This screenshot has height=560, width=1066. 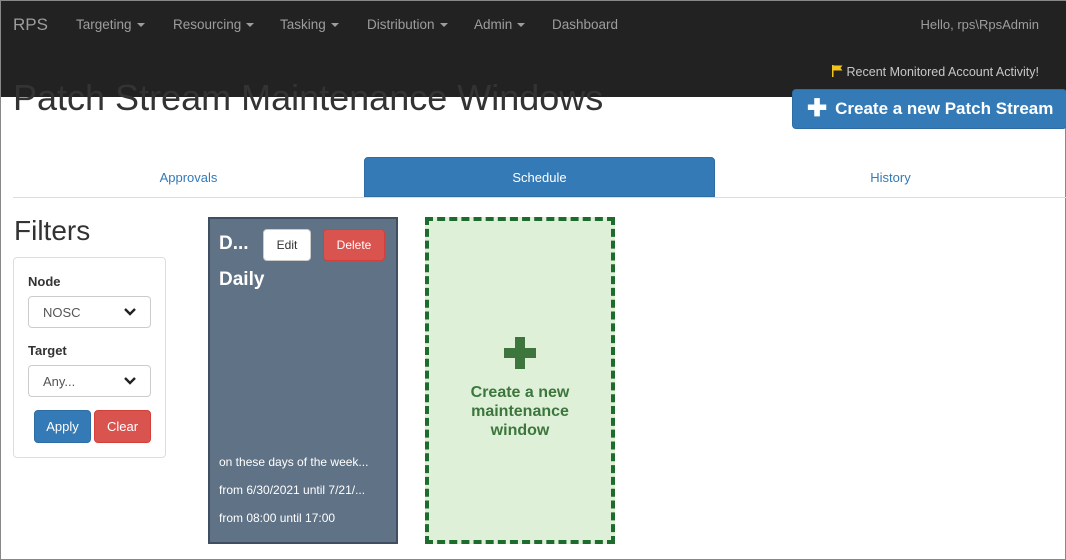 I want to click on nav-targeting-label: Targeting, so click(x=104, y=24).